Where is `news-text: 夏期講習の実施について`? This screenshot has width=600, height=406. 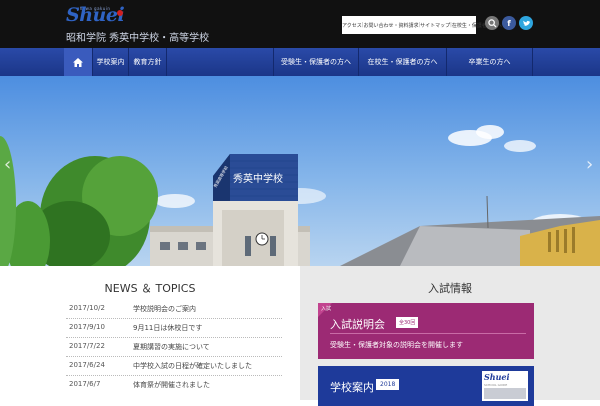
news-text: 夏期講習の実施について is located at coordinates (171, 347).